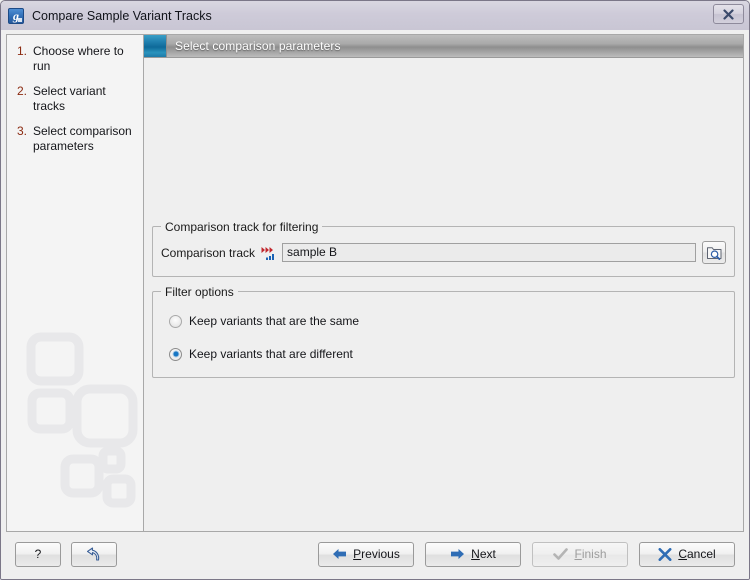  I want to click on browse-comparison-track-button, so click(714, 252).